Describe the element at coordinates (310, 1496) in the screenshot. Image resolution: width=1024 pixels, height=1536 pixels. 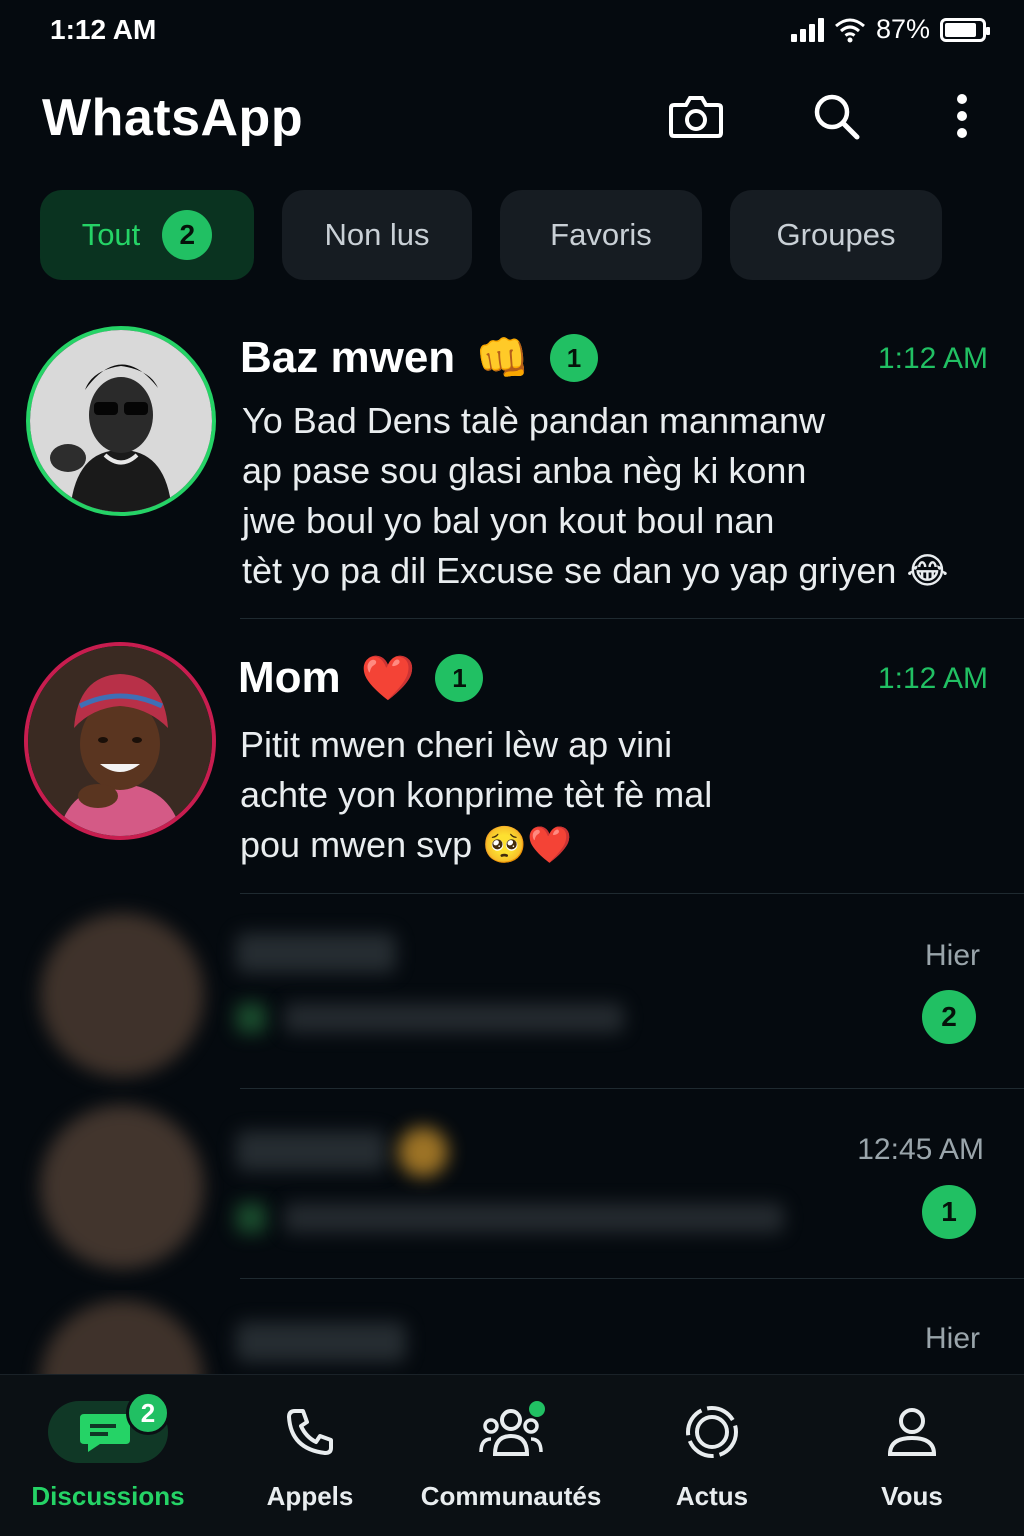
I see `nav-label: Appels` at that location.